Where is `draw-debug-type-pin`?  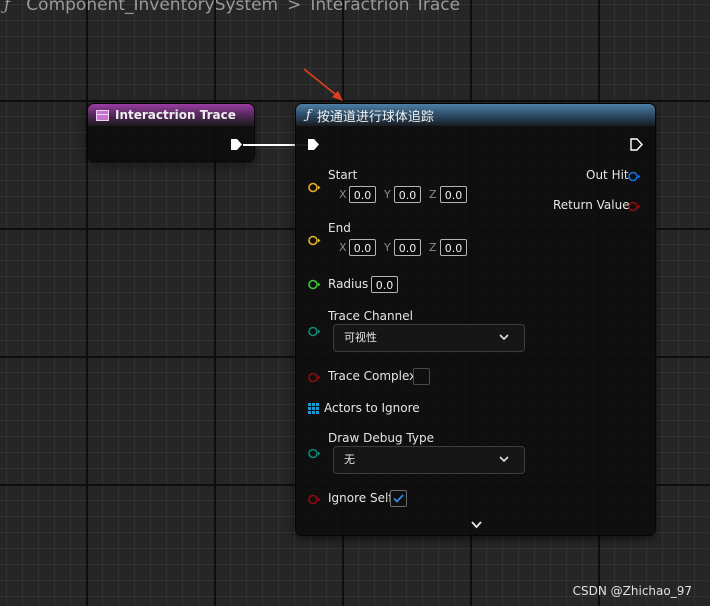 draw-debug-type-pin is located at coordinates (314, 453).